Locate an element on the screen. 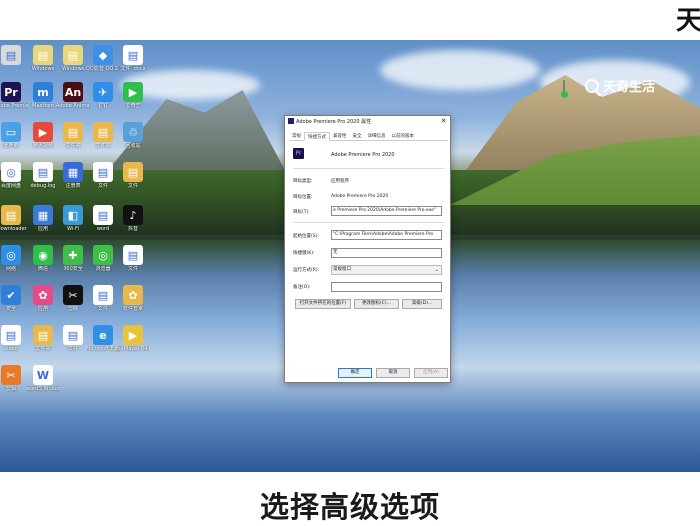 The width and height of the screenshot is (700, 526). desktop-icon: AnAdobe Animate is located at coordinates (73, 95).